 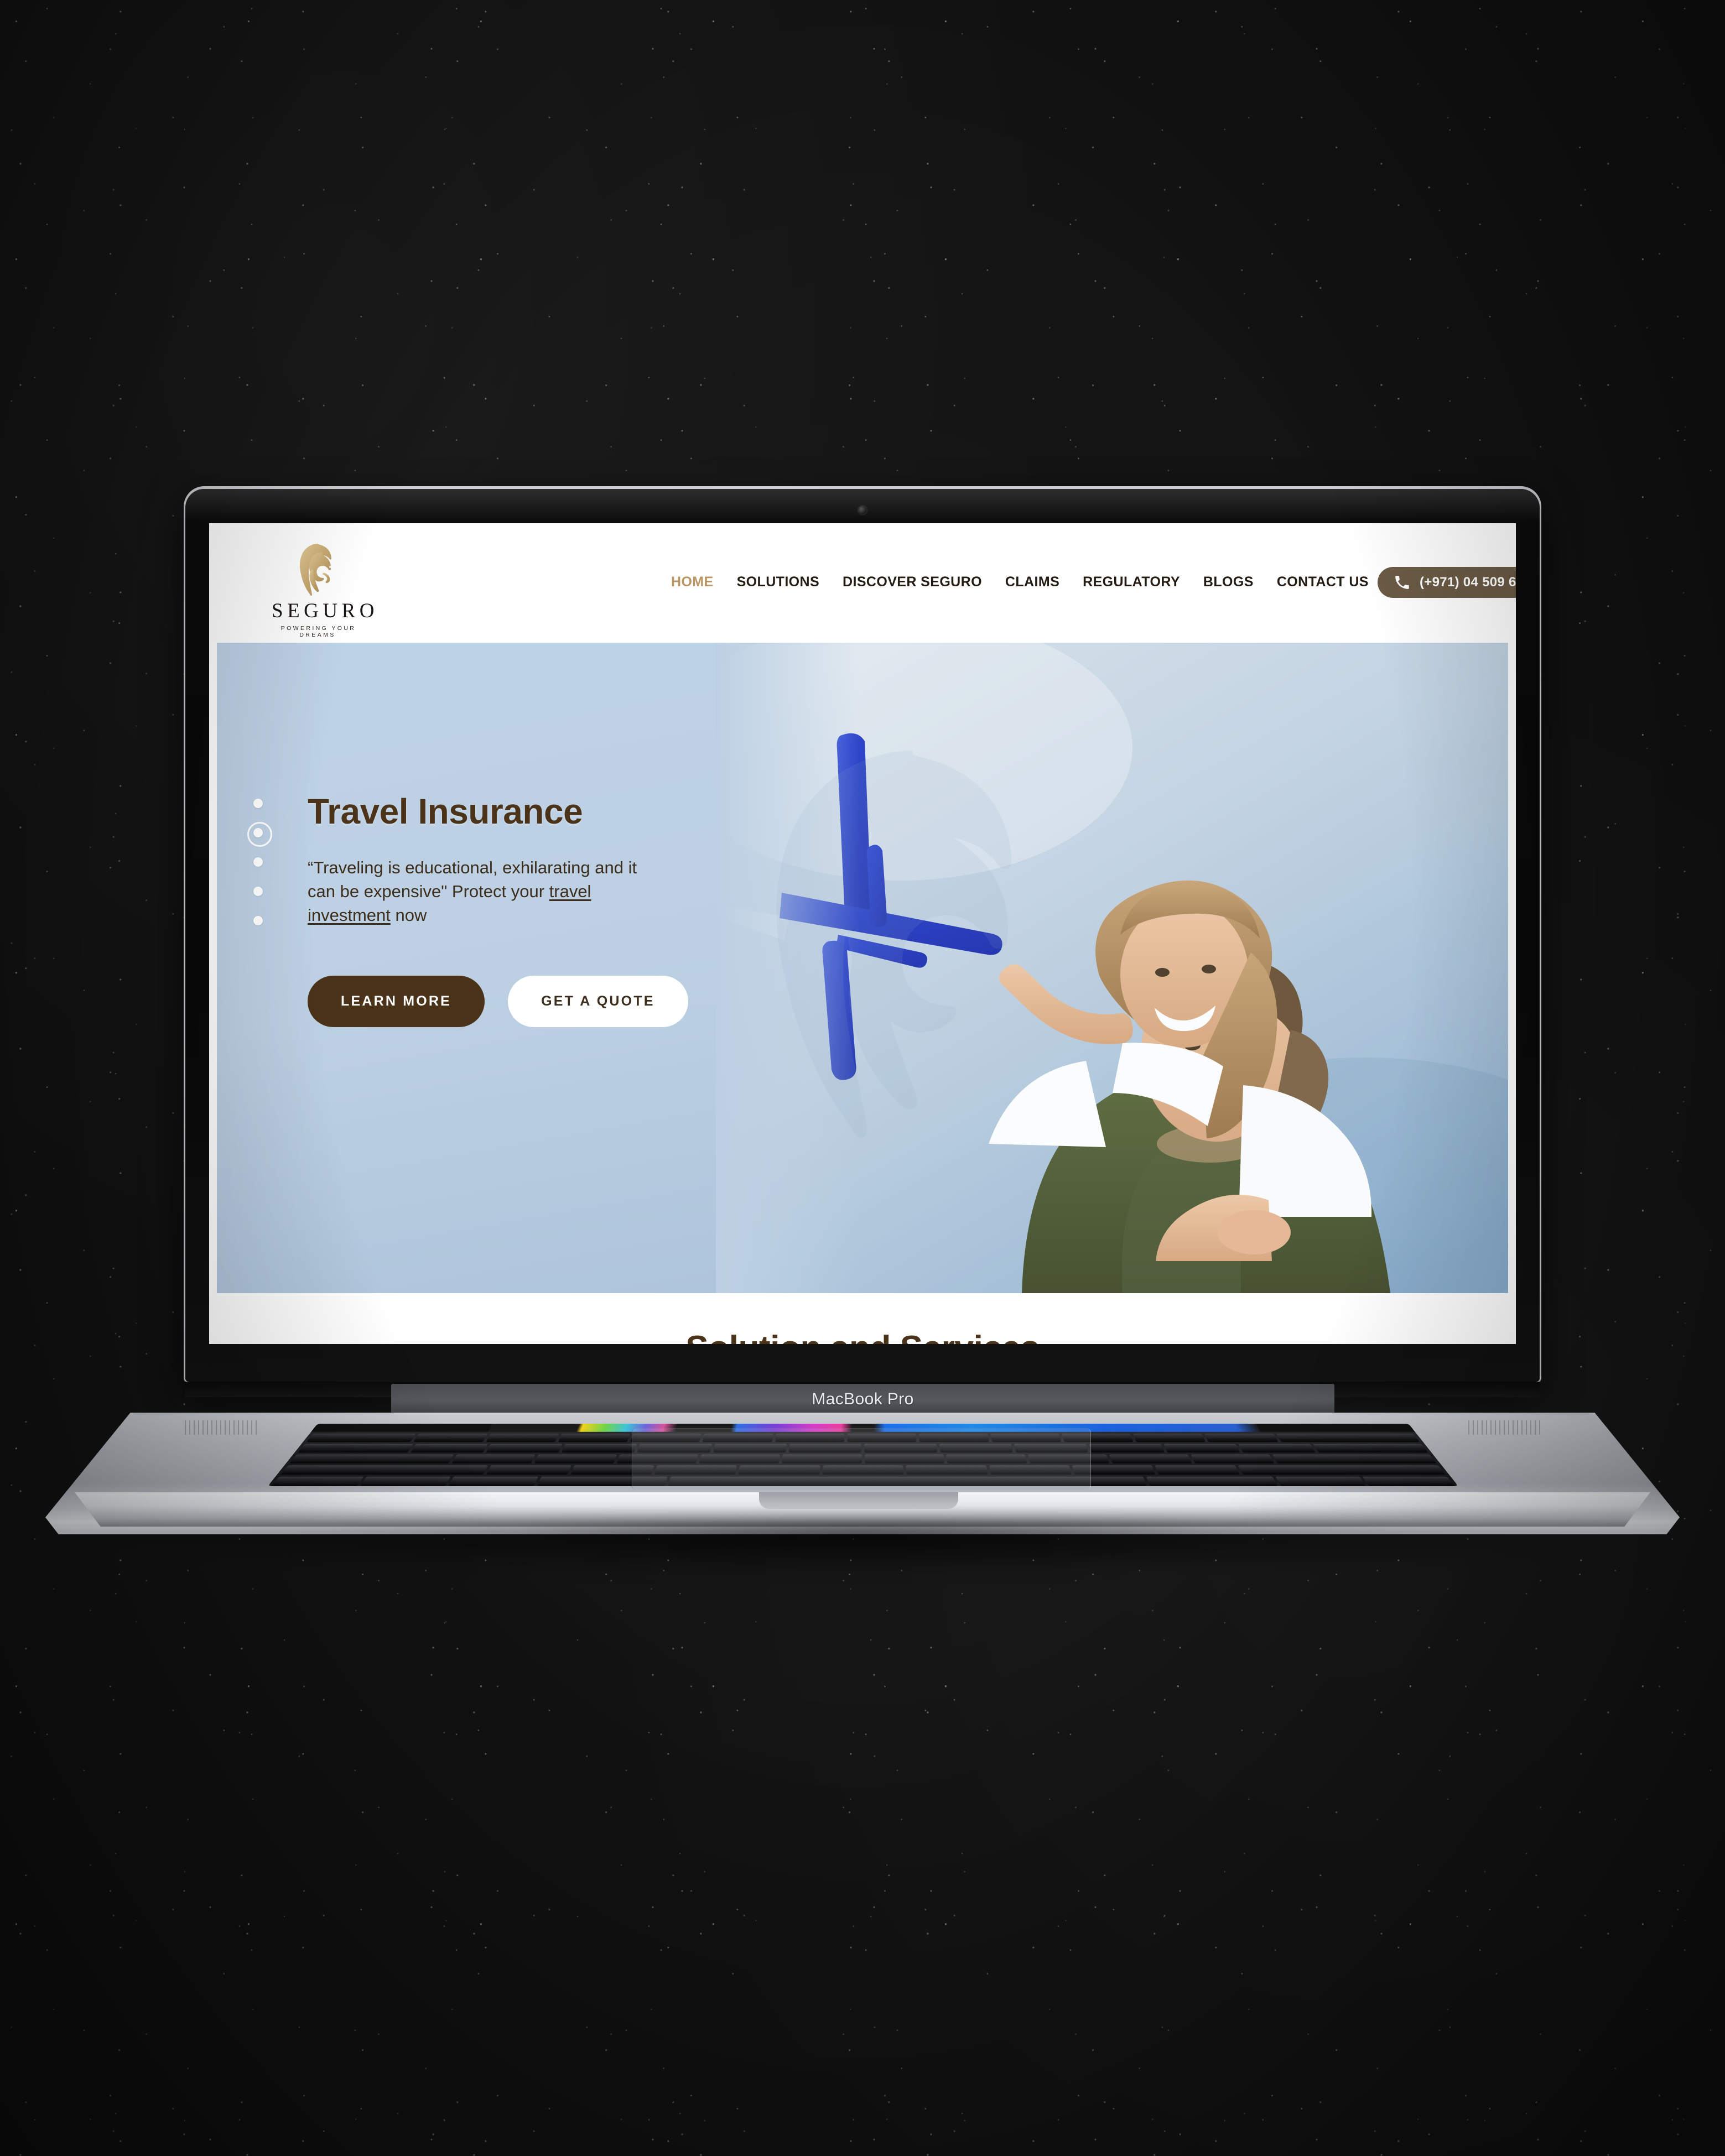 What do you see at coordinates (260, 835) in the screenshot?
I see `carousel-dot-2-active` at bounding box center [260, 835].